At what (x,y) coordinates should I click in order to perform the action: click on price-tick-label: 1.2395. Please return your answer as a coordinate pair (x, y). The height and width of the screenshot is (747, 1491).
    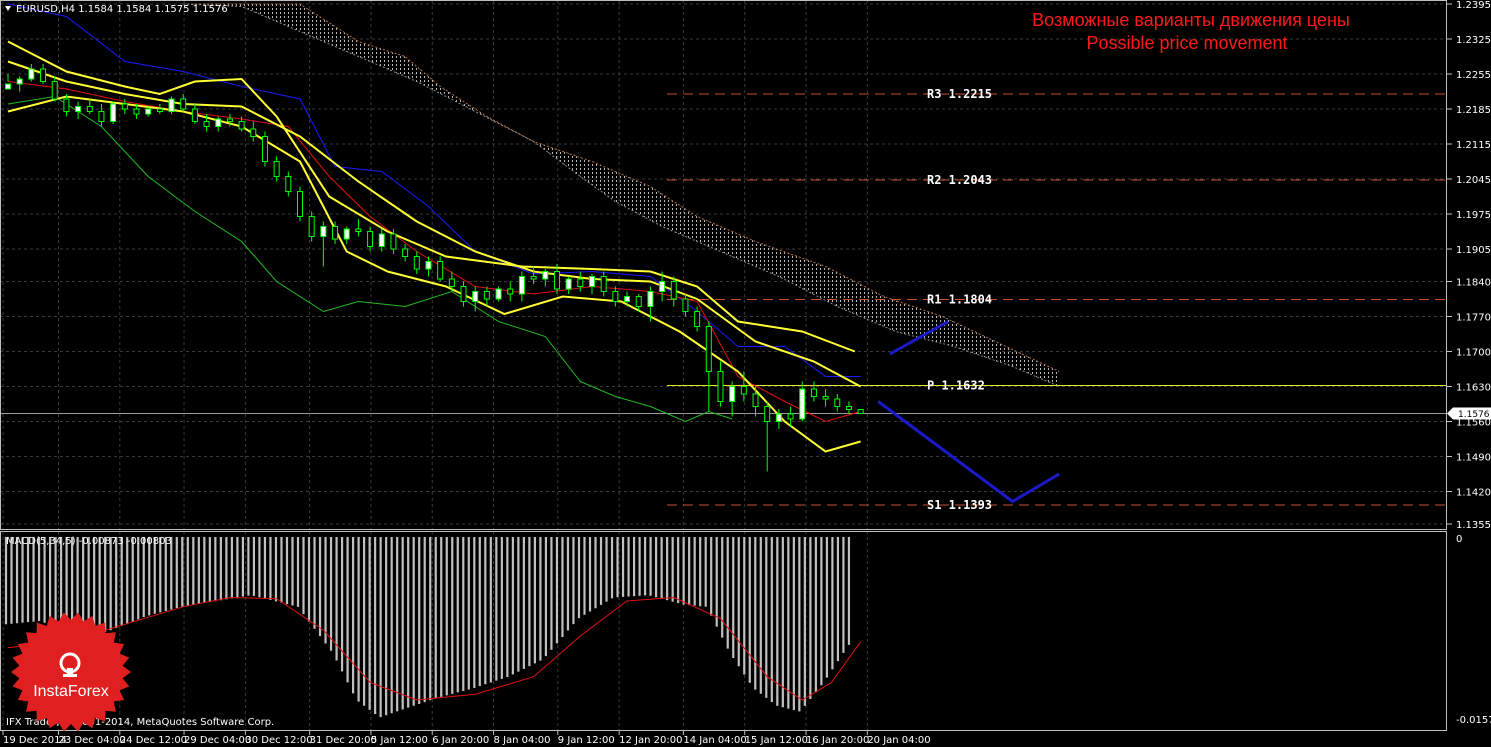
    Looking at the image, I should click on (1473, 5).